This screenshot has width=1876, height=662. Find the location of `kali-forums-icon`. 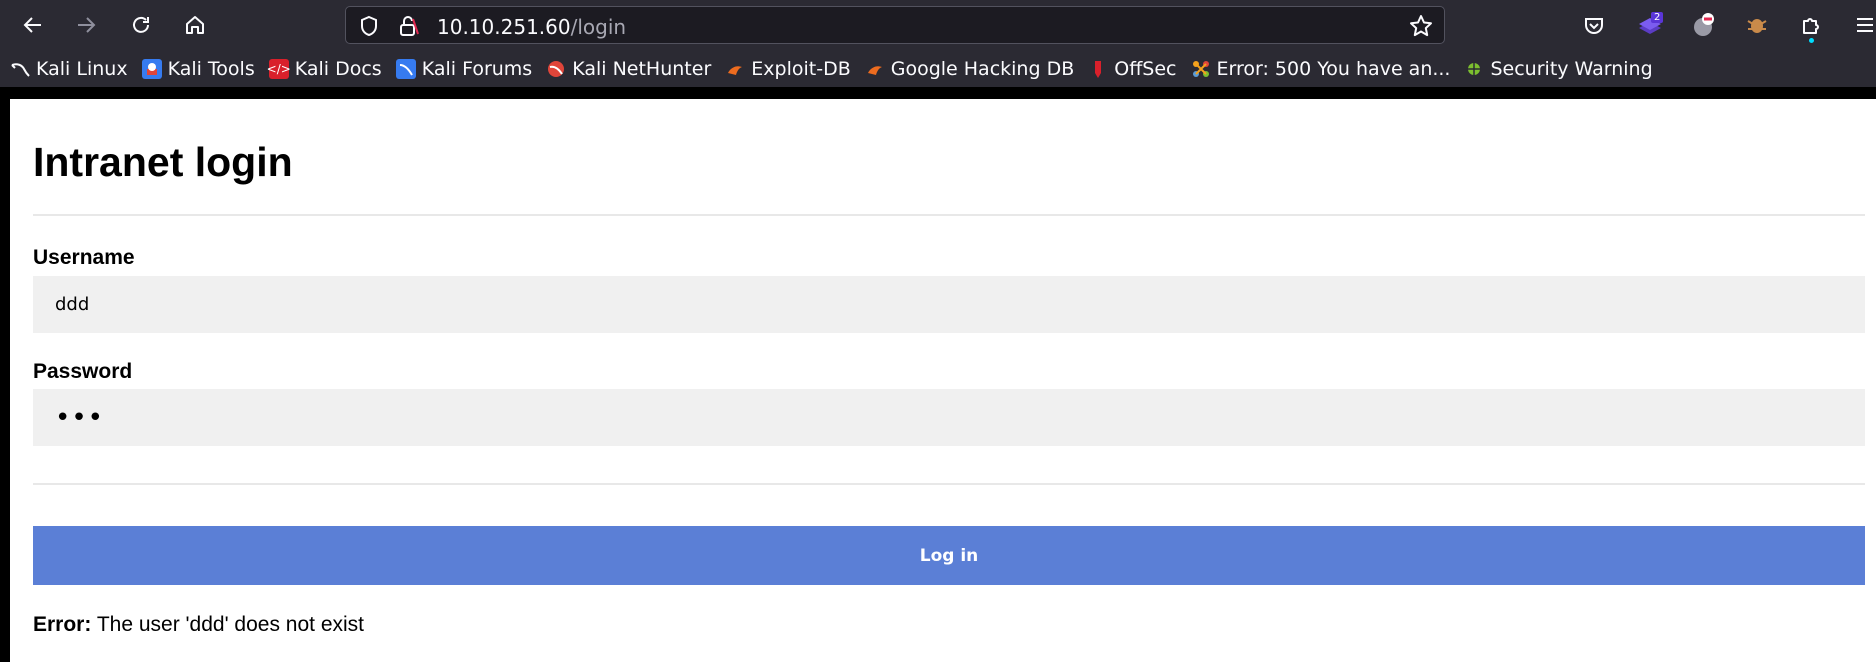

kali-forums-icon is located at coordinates (405, 68).